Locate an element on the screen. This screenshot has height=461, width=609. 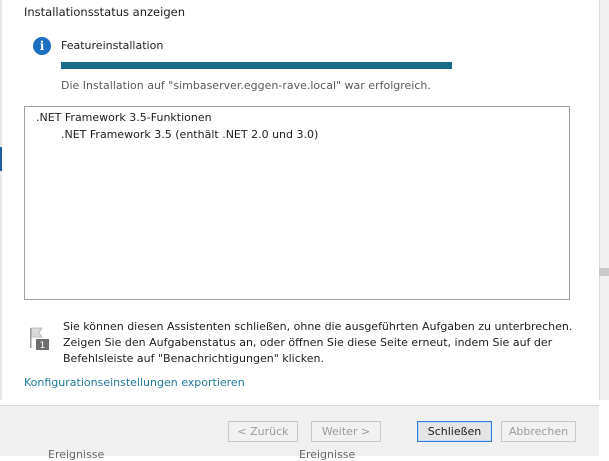
next-button: Weiter > is located at coordinates (346, 431).